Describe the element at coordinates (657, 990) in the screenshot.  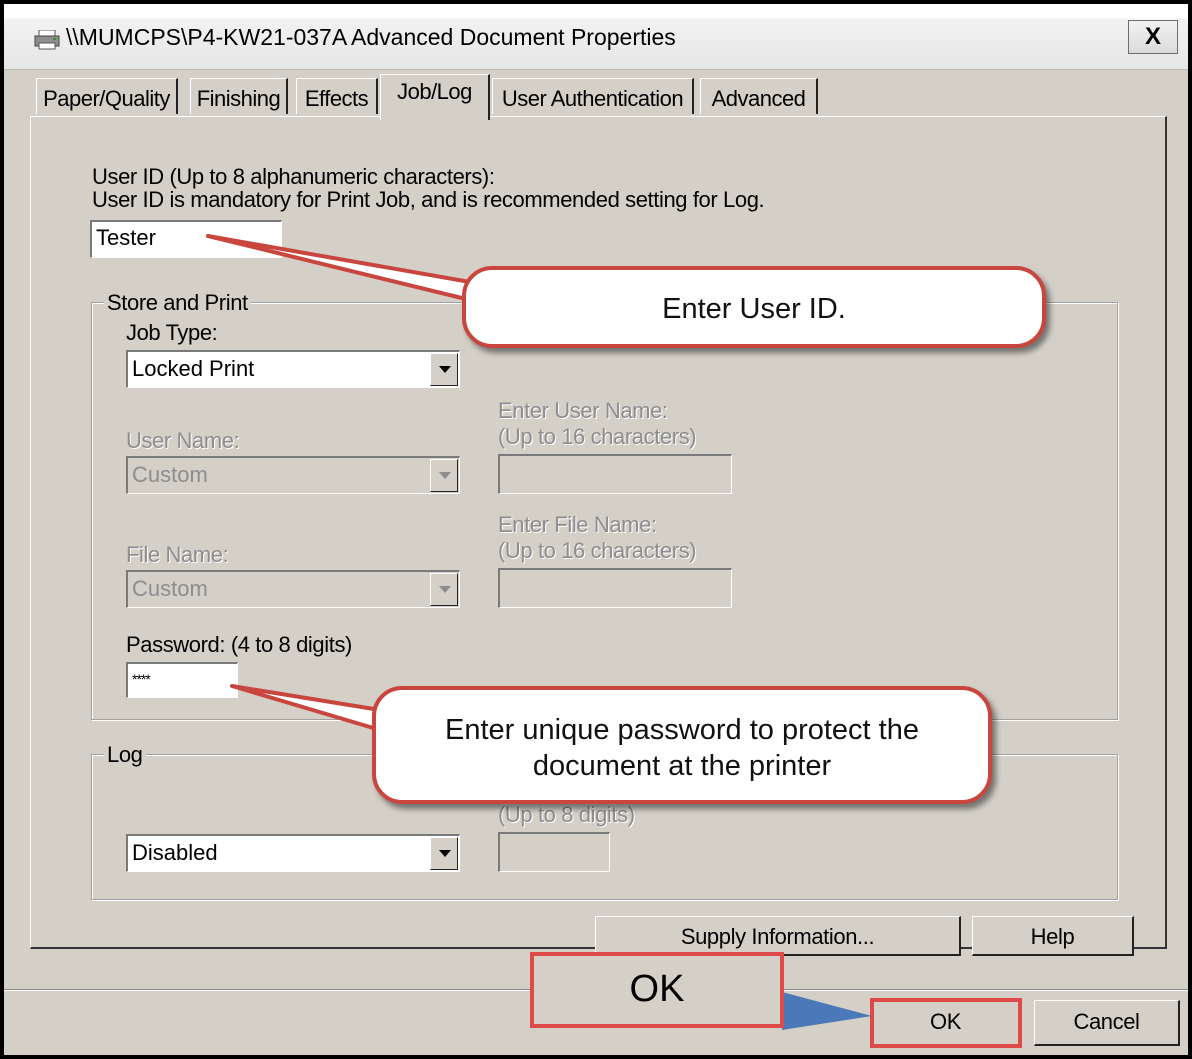
I see `ok-callout: OK` at that location.